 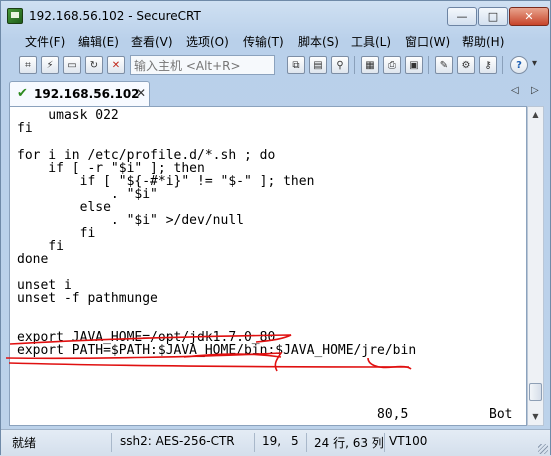 I want to click on title-bar: 192.168.56.102 - SecureCRT — □ ✕, so click(x=275, y=16).